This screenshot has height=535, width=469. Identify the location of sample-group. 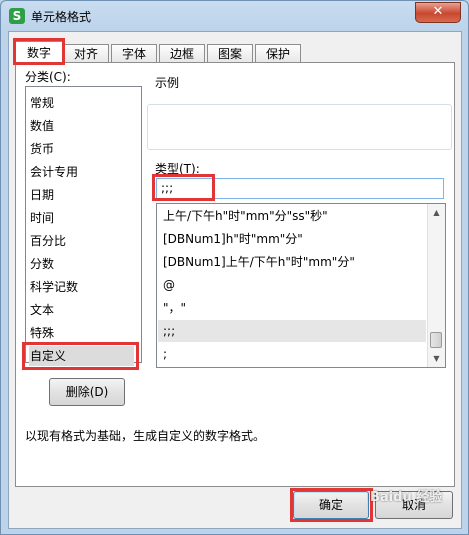
(299, 127).